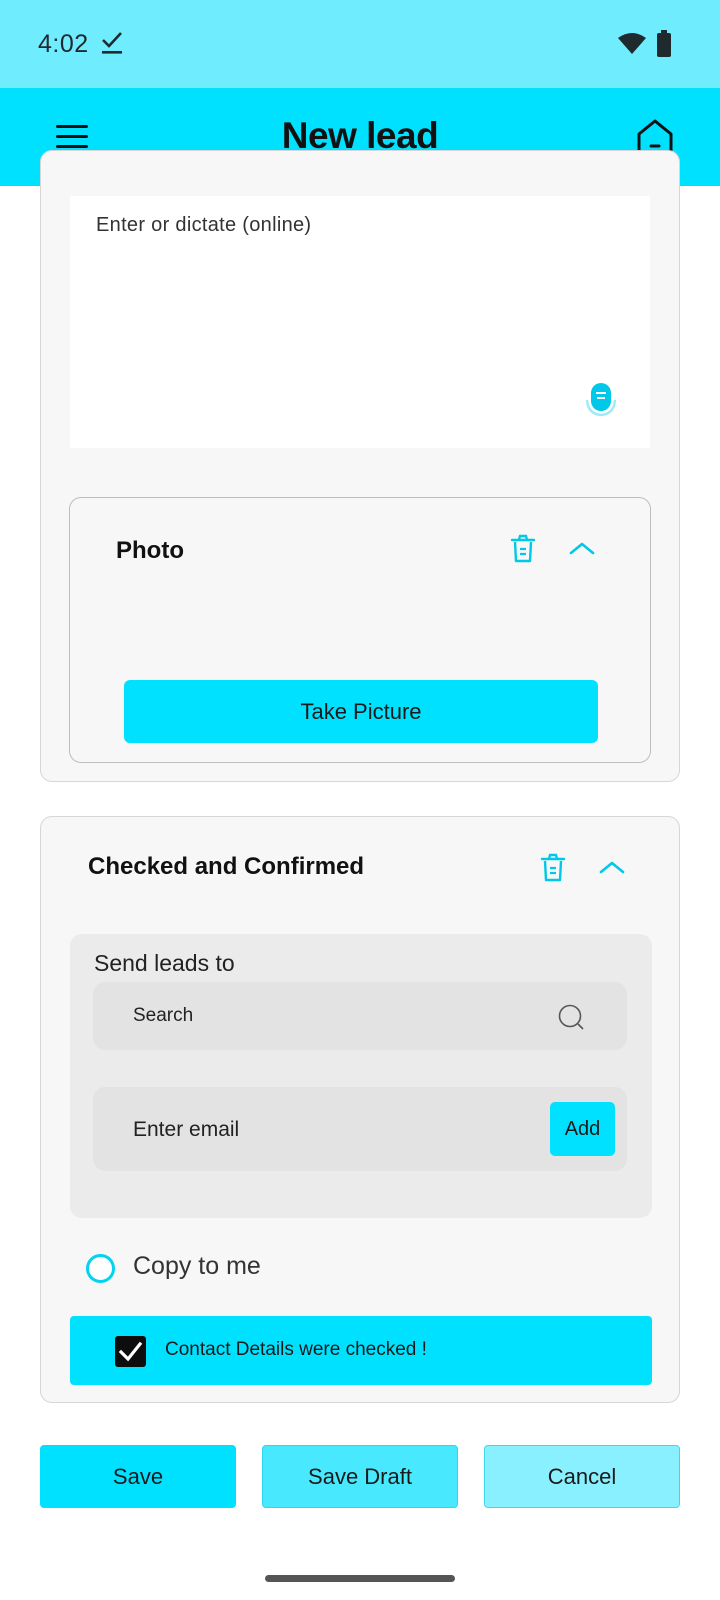  Describe the element at coordinates (226, 866) in the screenshot. I see `checked-title: Checked and Confirmed` at that location.